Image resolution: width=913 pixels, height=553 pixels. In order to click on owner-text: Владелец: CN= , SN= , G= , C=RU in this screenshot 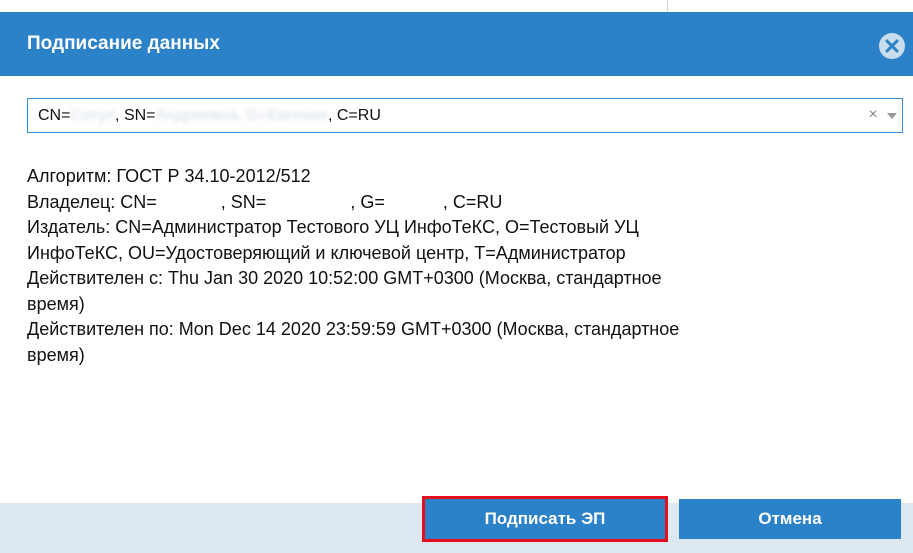, I will do `click(462, 203)`.